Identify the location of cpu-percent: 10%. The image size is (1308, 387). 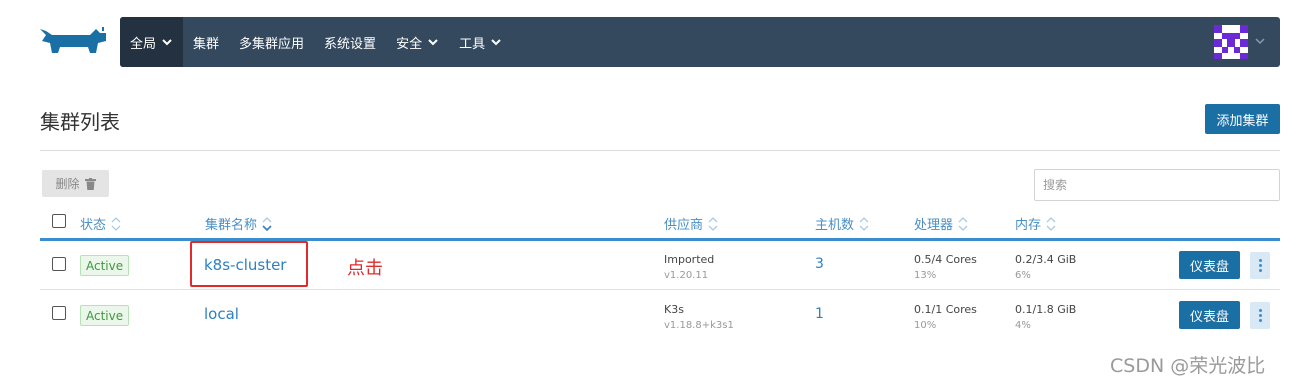
(925, 325).